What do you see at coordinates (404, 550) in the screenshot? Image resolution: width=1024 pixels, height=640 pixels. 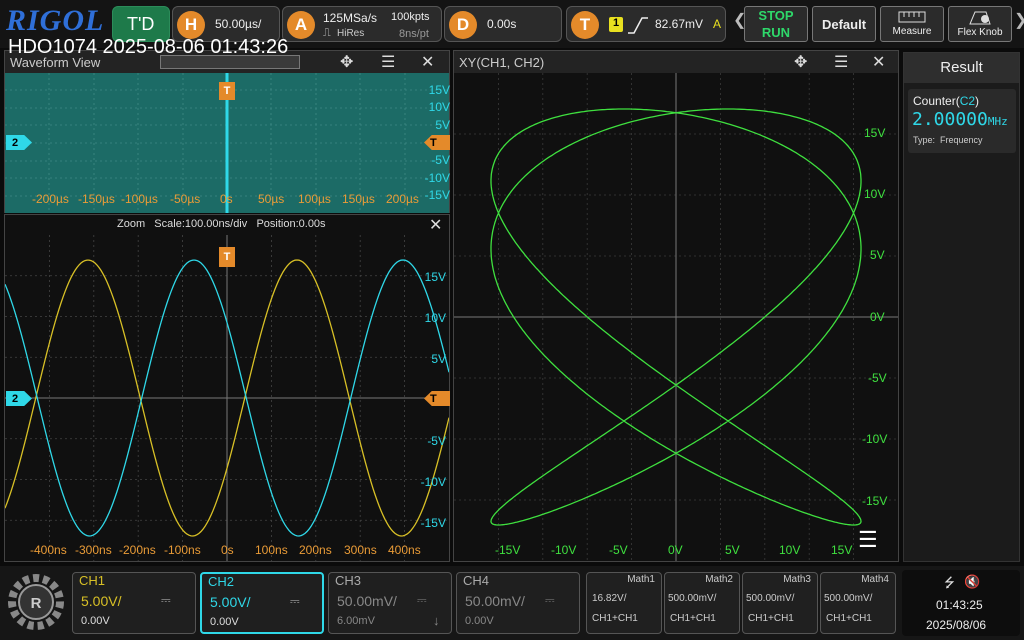 I see `zoom-x-label: 400ns` at bounding box center [404, 550].